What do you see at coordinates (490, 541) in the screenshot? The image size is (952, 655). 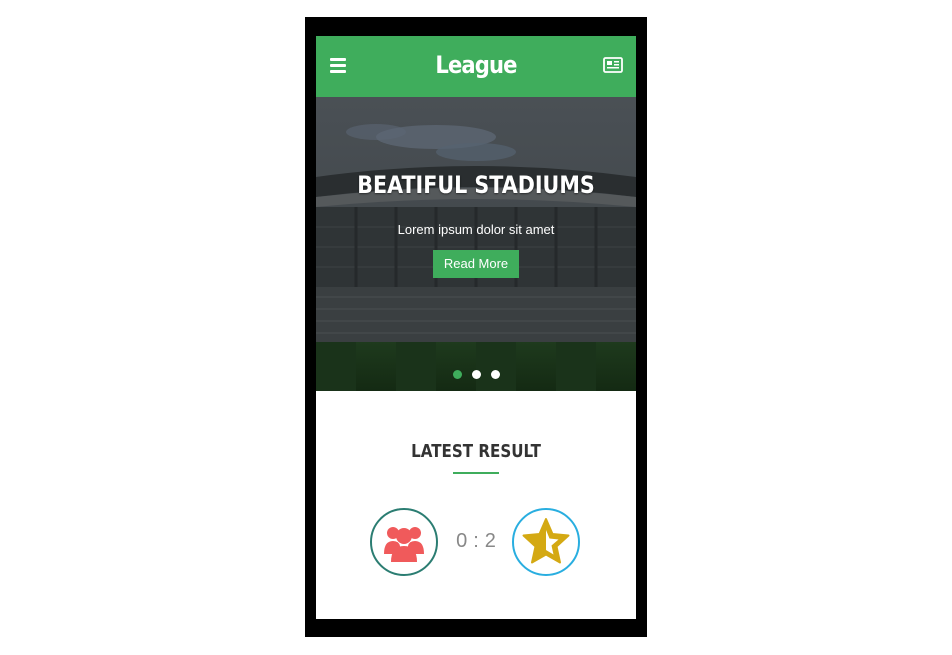 I see `away-score: 2` at bounding box center [490, 541].